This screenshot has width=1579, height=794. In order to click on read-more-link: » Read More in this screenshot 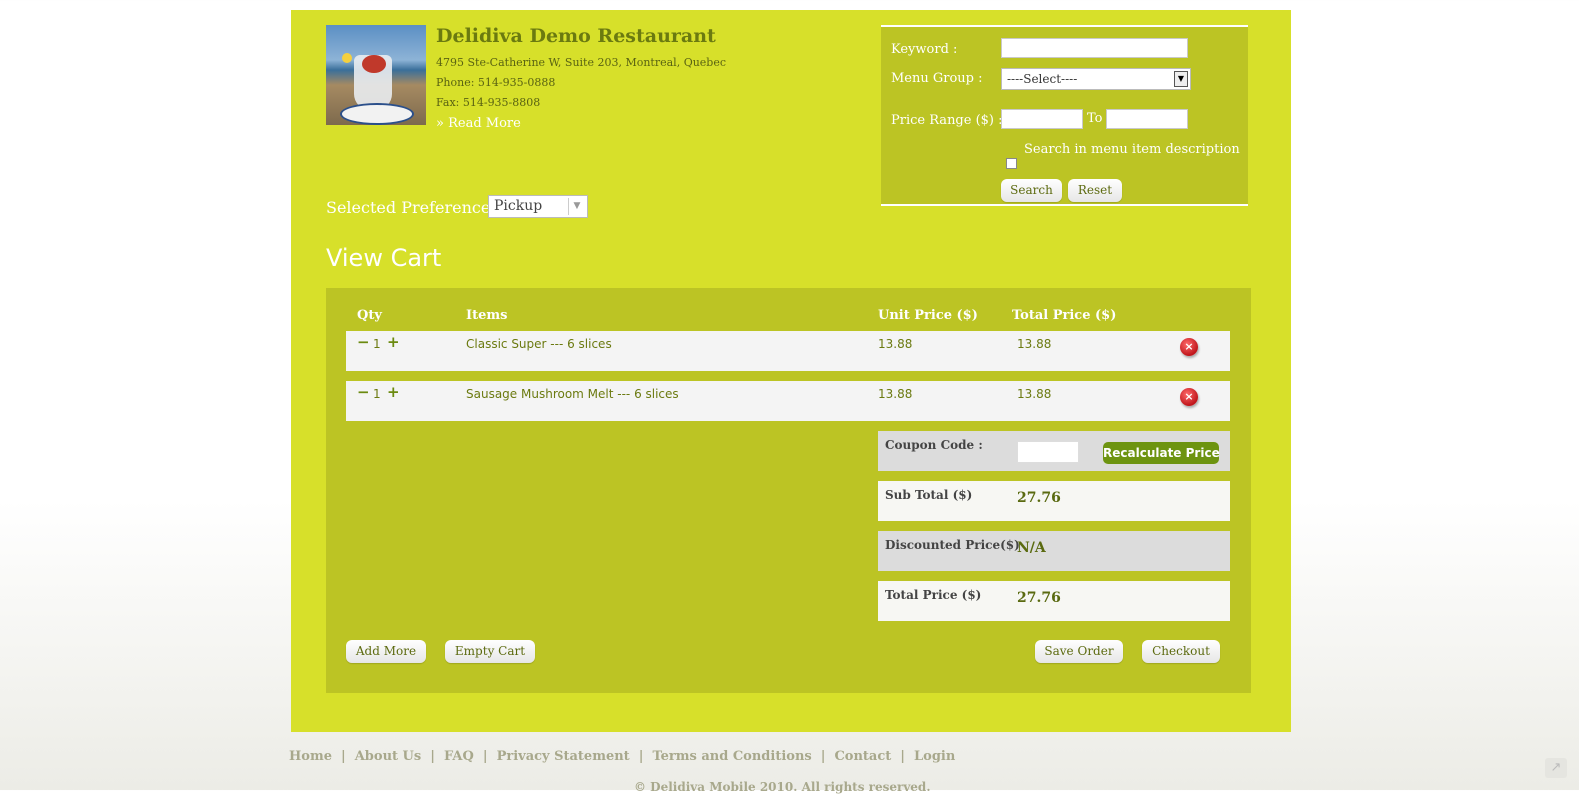, I will do `click(478, 123)`.